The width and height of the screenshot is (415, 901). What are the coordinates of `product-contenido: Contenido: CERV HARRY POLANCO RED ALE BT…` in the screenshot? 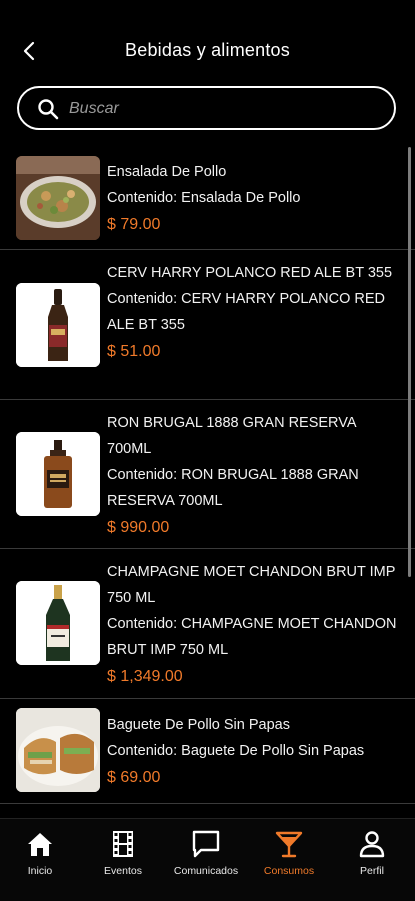 It's located at (246, 312).